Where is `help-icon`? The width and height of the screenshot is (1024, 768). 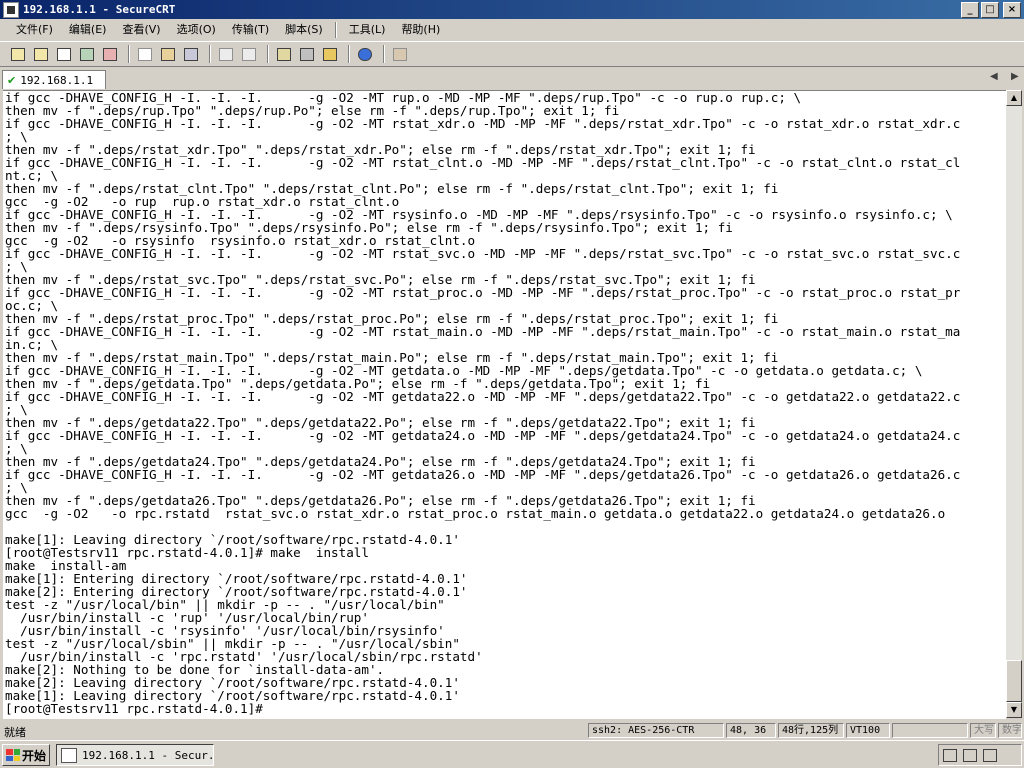
help-icon is located at coordinates (365, 54).